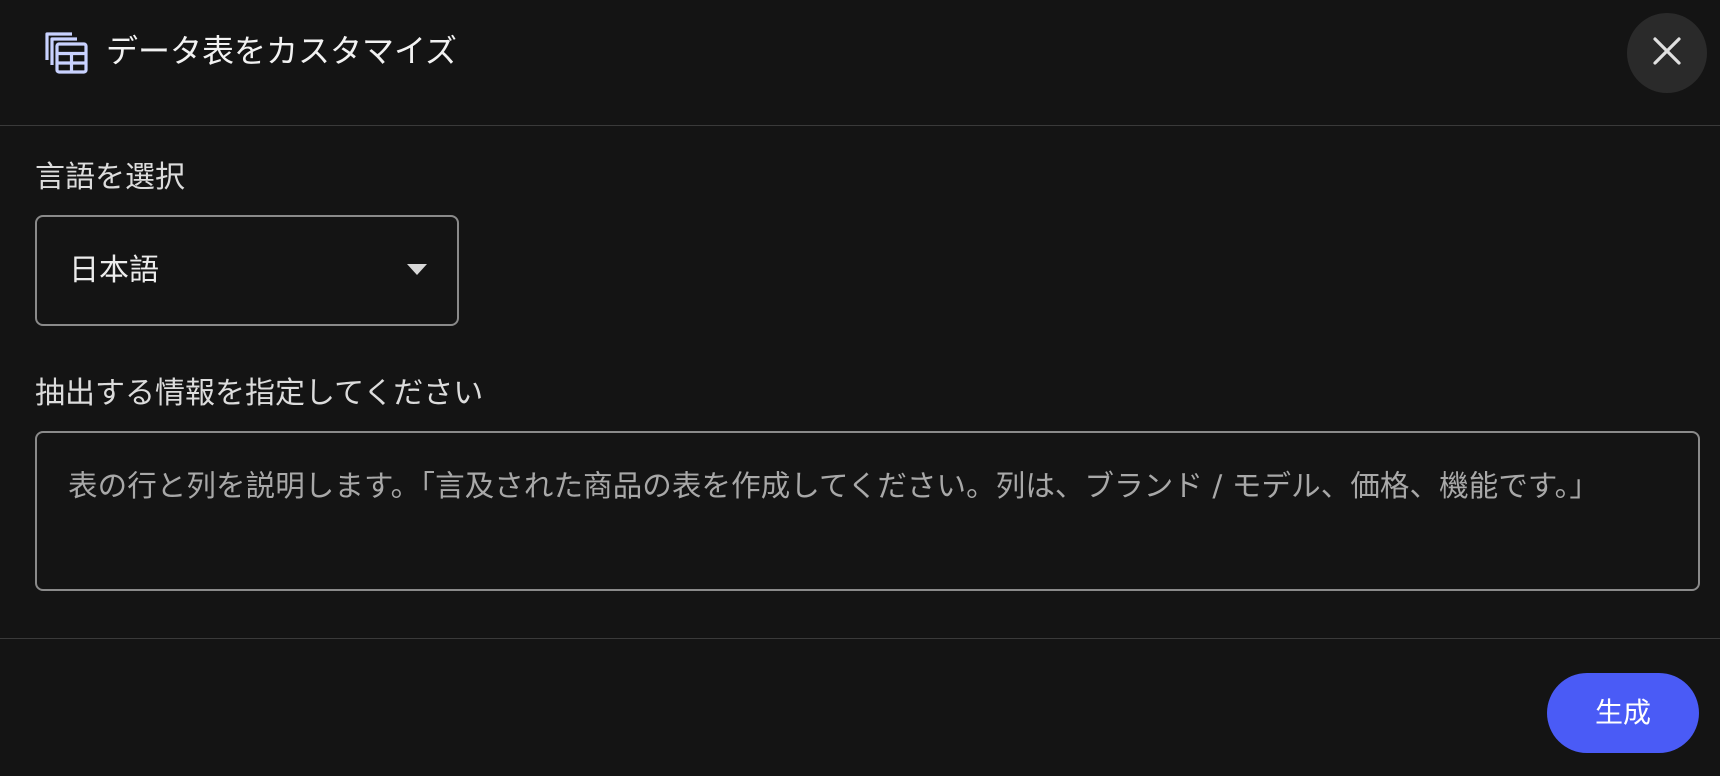 The image size is (1720, 776). I want to click on language-select: 日本語, so click(247, 270).